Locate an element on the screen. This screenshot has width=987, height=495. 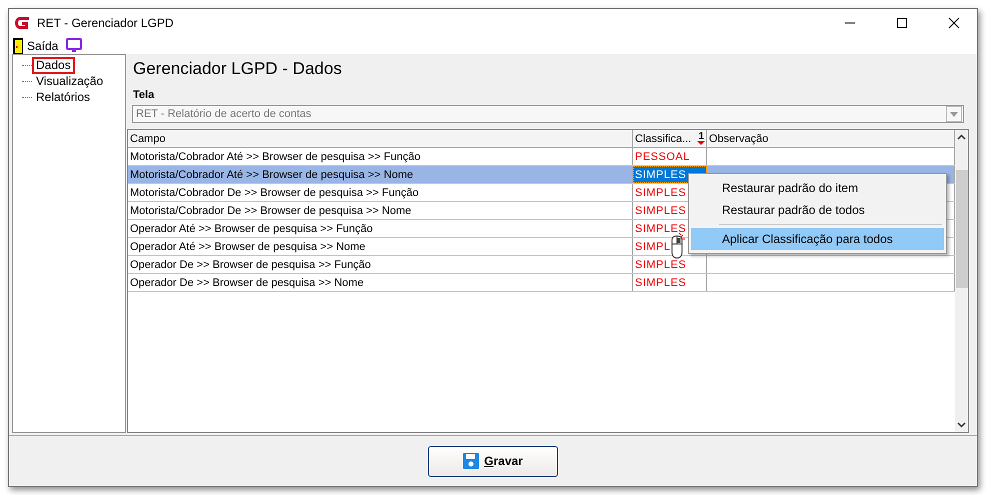
close-icon is located at coordinates (954, 23).